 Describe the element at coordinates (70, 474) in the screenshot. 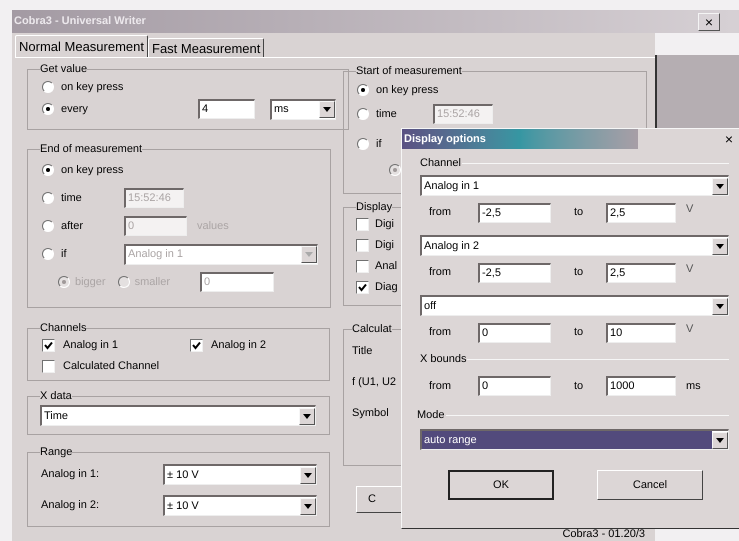

I see `range-label: Analog in 1:` at that location.